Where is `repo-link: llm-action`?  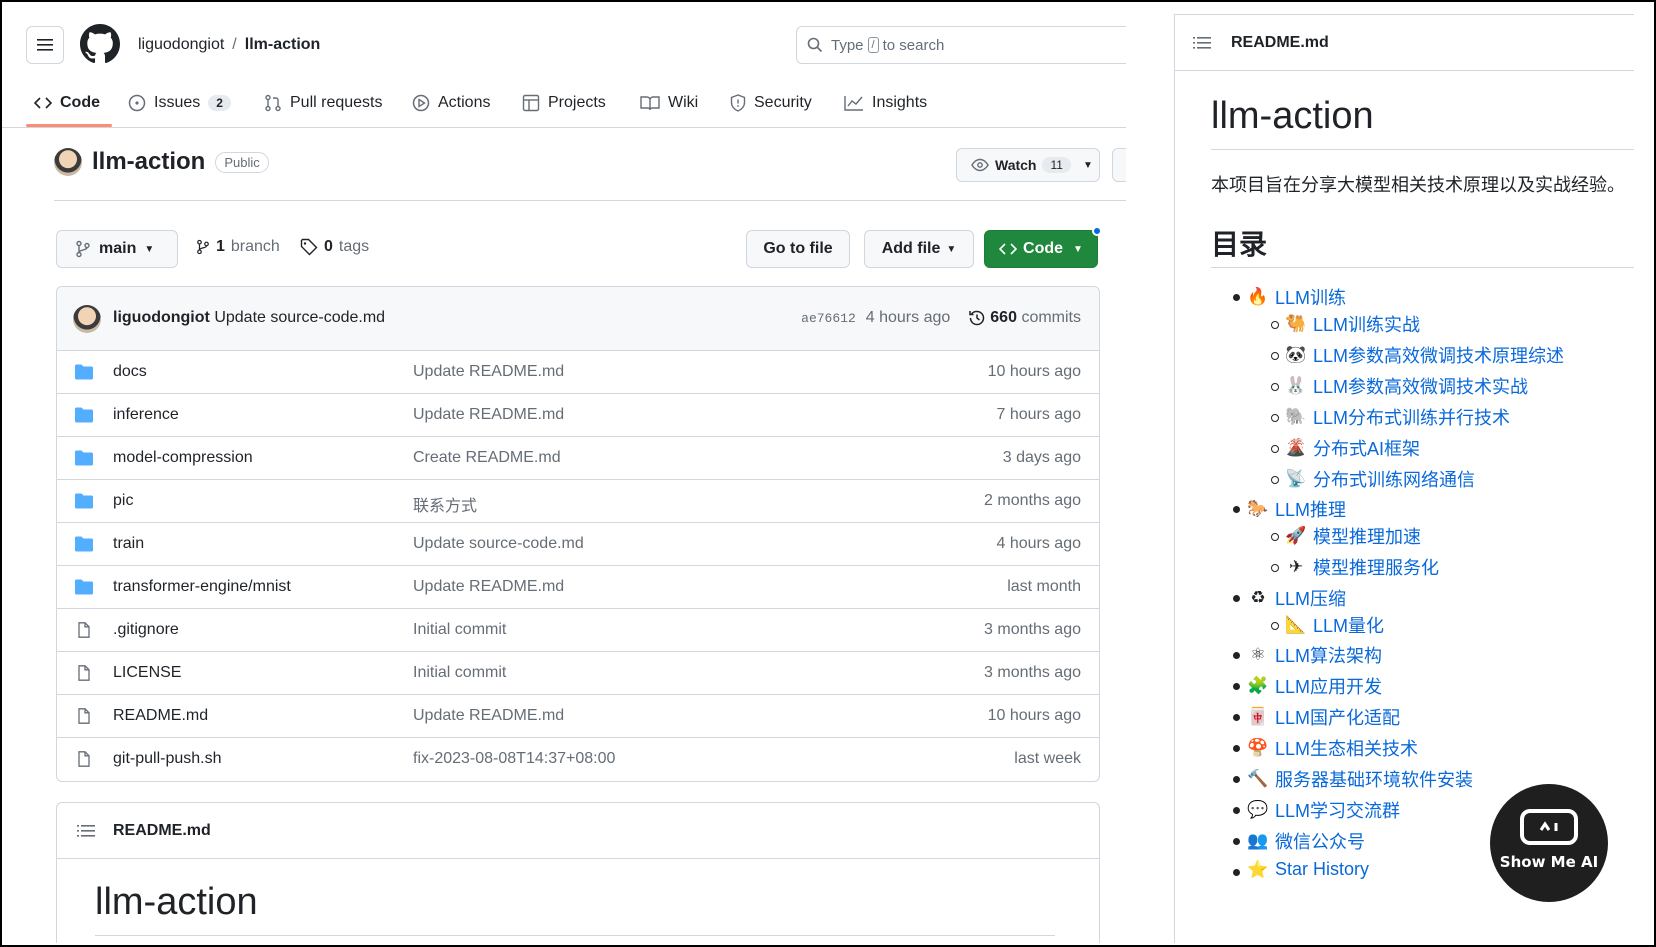 repo-link: llm-action is located at coordinates (283, 44).